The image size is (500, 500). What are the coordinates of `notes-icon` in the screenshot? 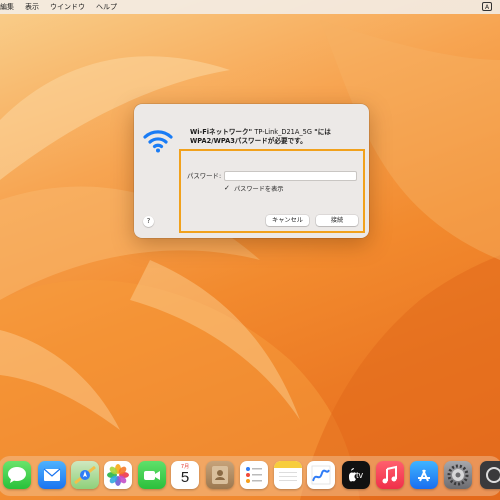 It's located at (288, 475).